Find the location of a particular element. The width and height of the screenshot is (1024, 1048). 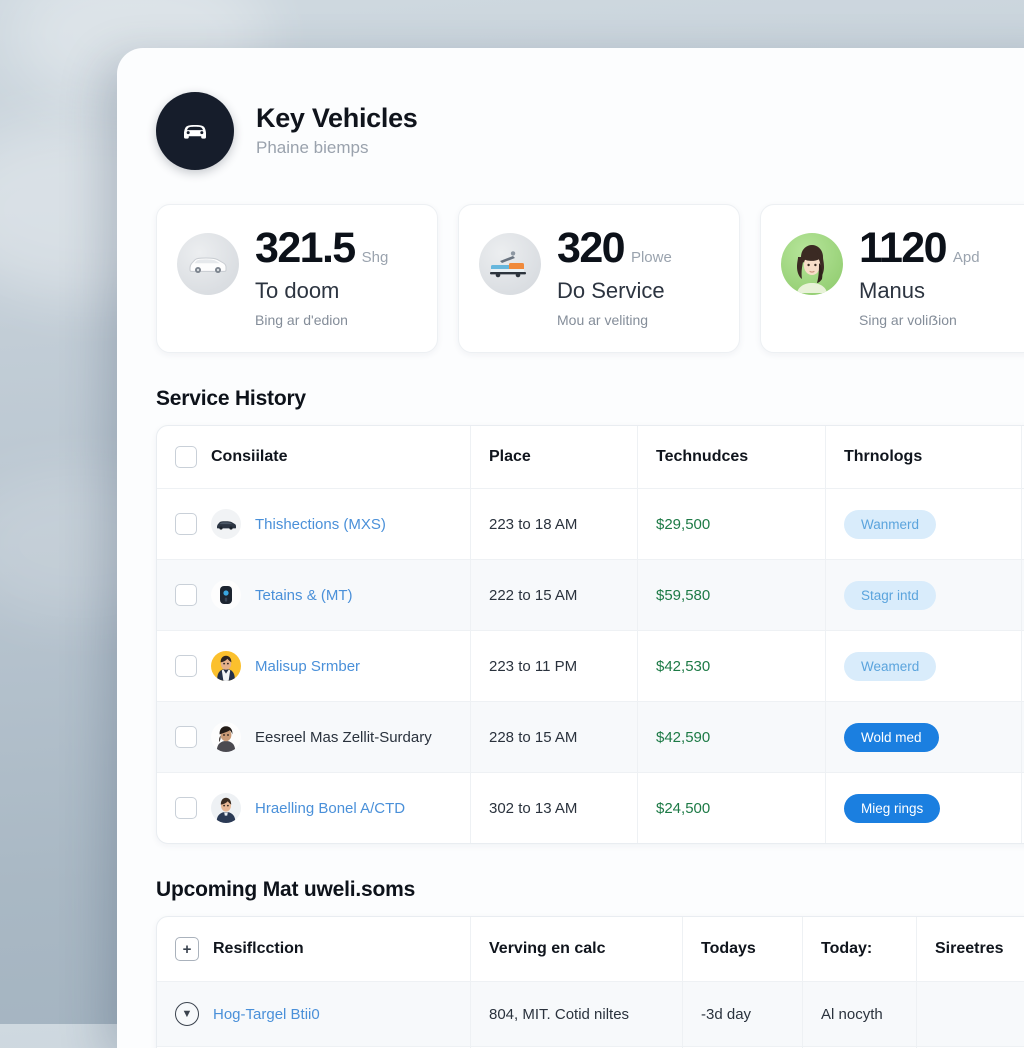

stat-label: Do Service is located at coordinates (611, 290).